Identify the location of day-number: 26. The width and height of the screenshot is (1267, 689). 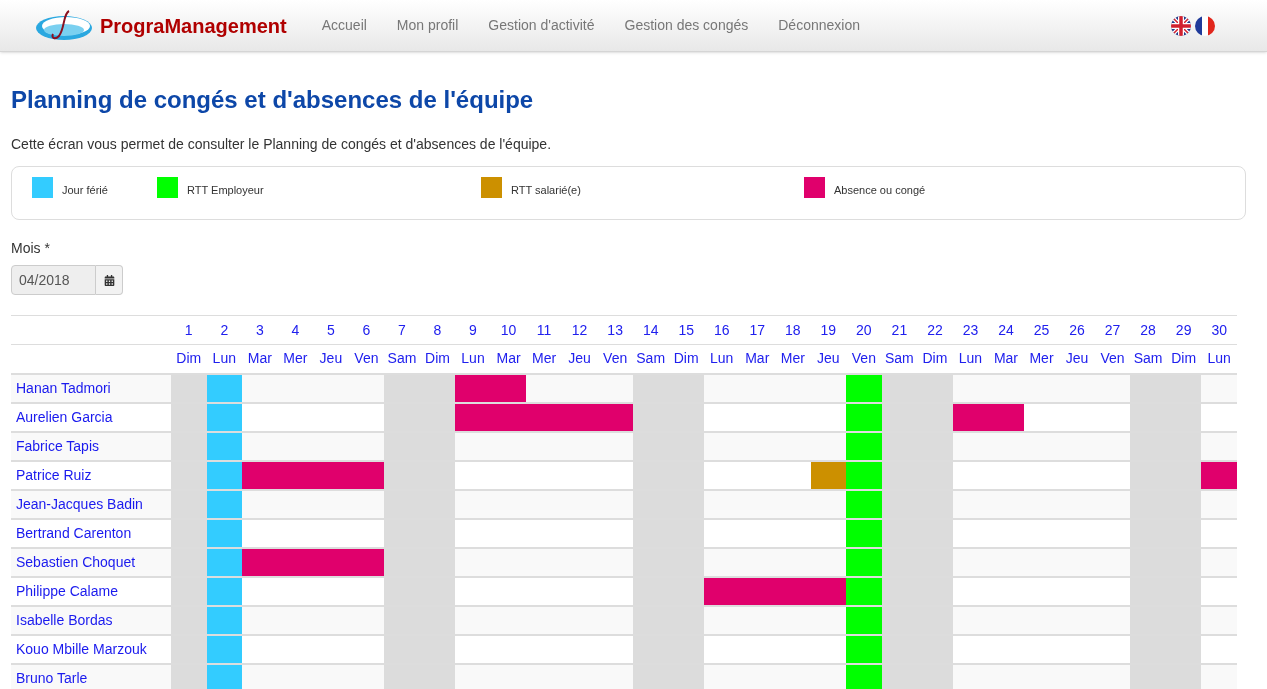
(1077, 329).